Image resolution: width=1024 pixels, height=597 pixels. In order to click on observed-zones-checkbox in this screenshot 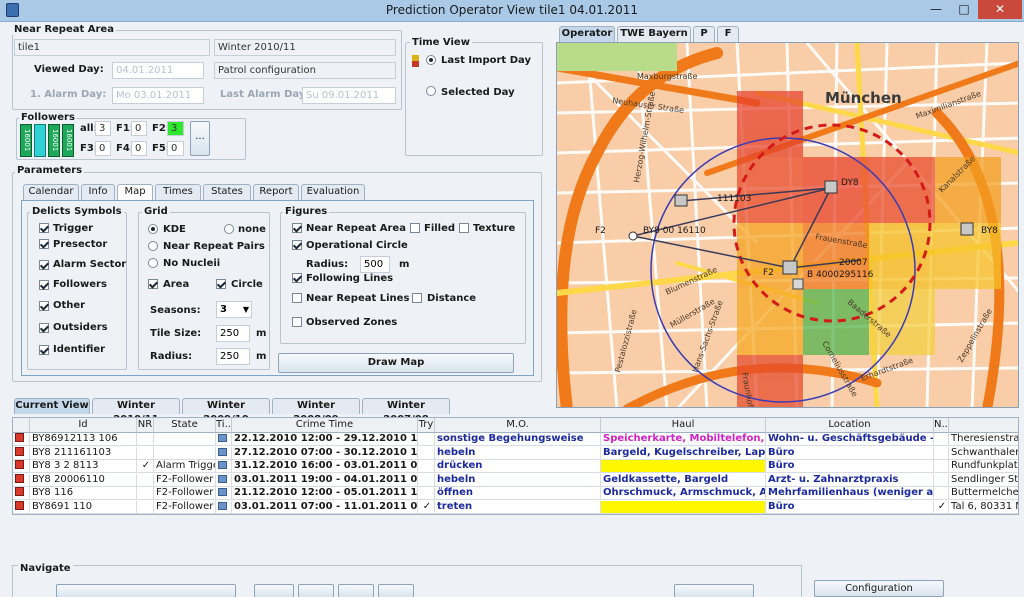, I will do `click(297, 322)`.